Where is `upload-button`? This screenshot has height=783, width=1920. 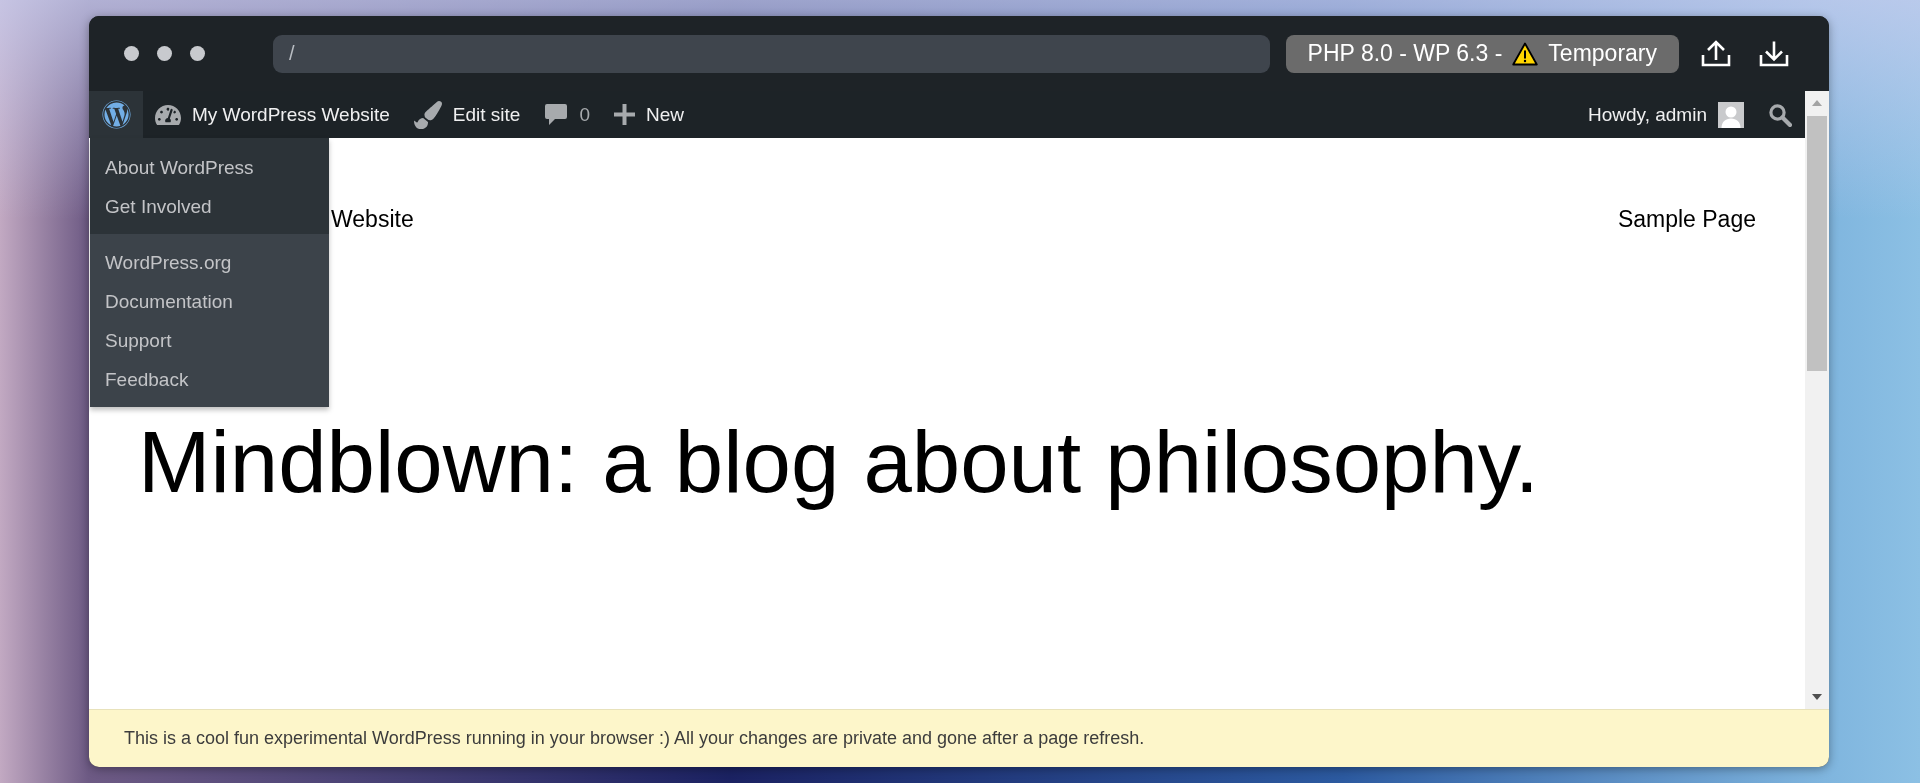
upload-button is located at coordinates (1716, 53).